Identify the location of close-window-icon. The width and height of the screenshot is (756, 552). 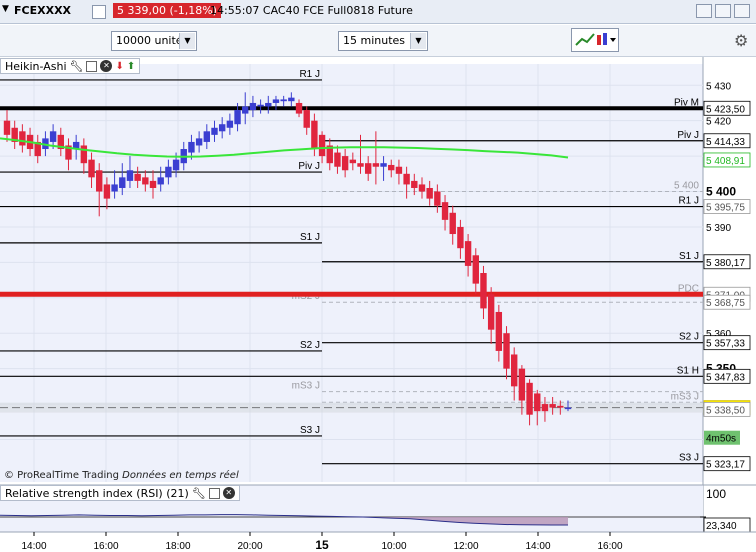
(742, 11).